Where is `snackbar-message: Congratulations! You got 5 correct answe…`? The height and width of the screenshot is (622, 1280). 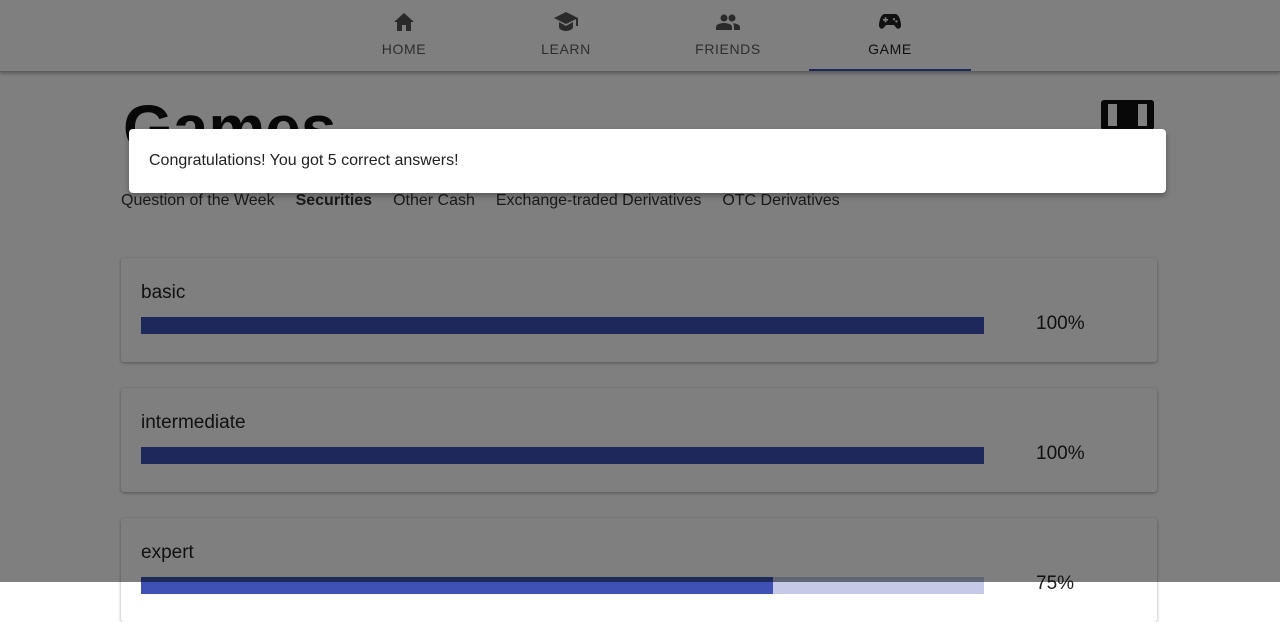
snackbar-message: Congratulations! You got 5 correct answe… is located at coordinates (304, 160).